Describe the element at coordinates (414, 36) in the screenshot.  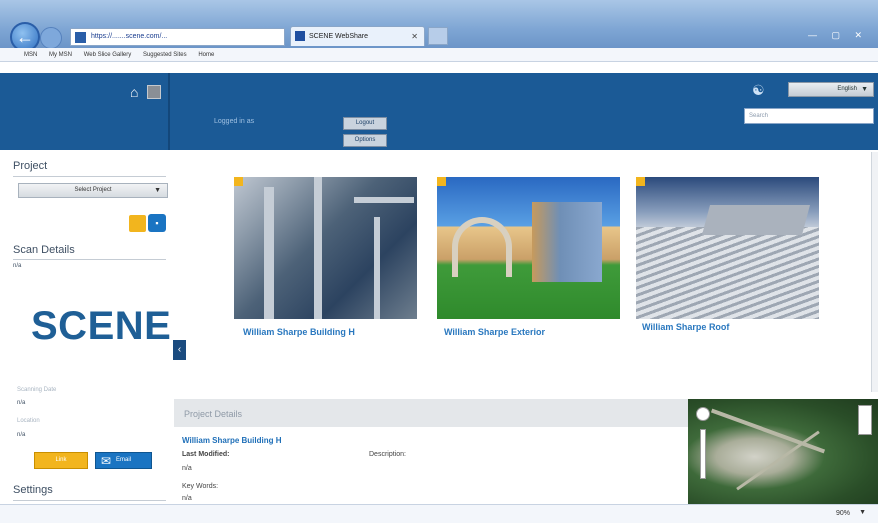
I see `close-icon: ✕` at that location.